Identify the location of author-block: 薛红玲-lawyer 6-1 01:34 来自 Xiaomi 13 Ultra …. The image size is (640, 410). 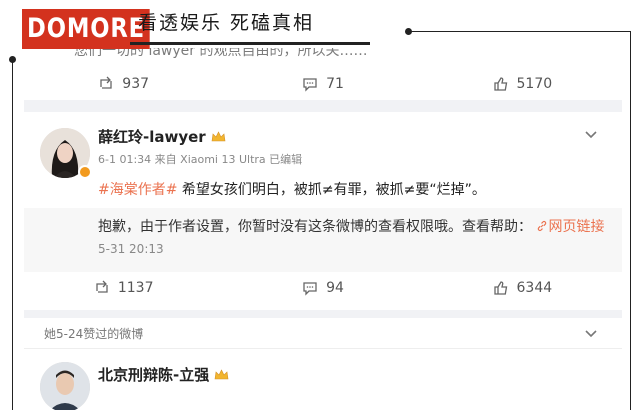
(200, 146).